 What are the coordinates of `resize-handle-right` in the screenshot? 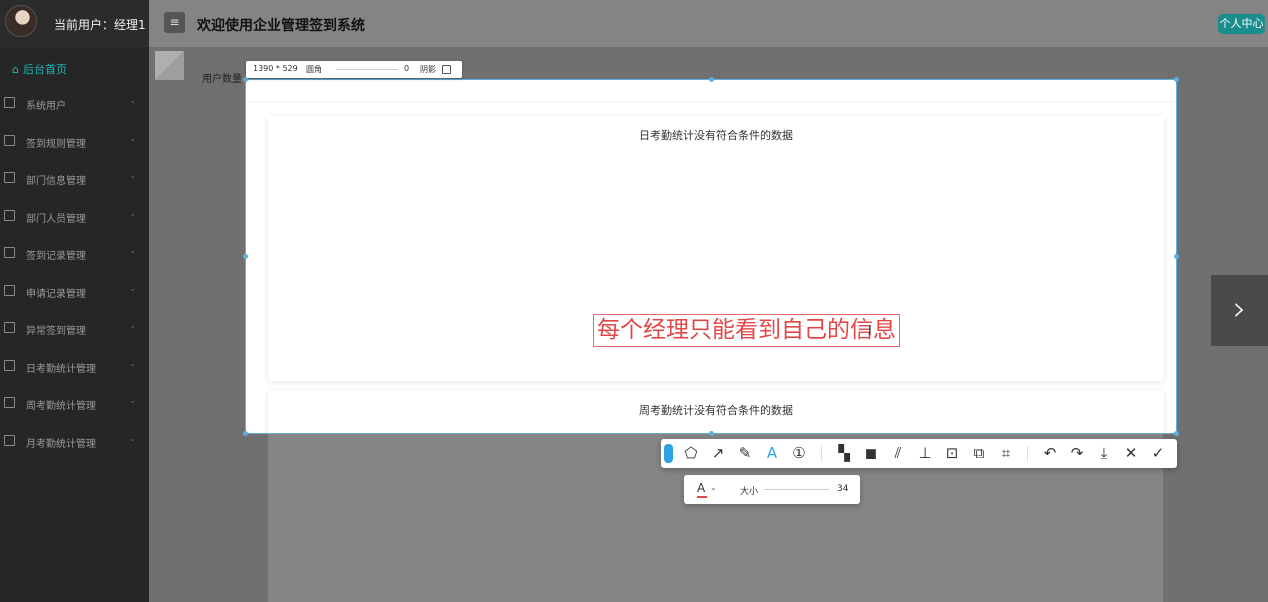 It's located at (1176, 256).